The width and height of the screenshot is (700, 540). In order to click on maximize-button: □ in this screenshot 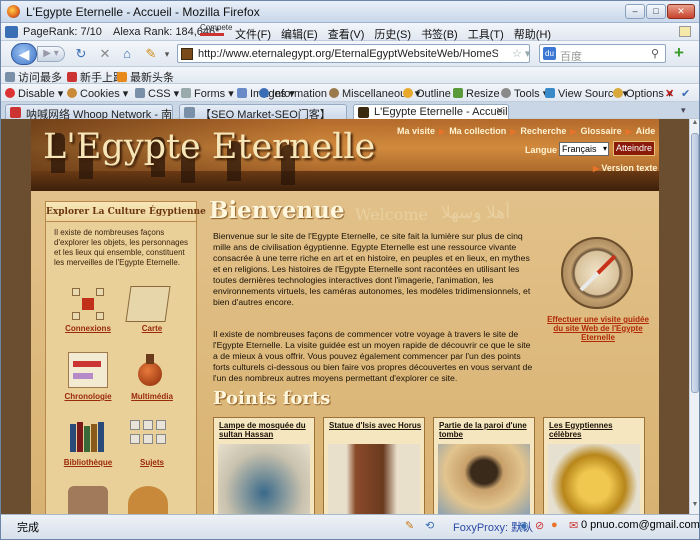, I will do `click(656, 11)`.